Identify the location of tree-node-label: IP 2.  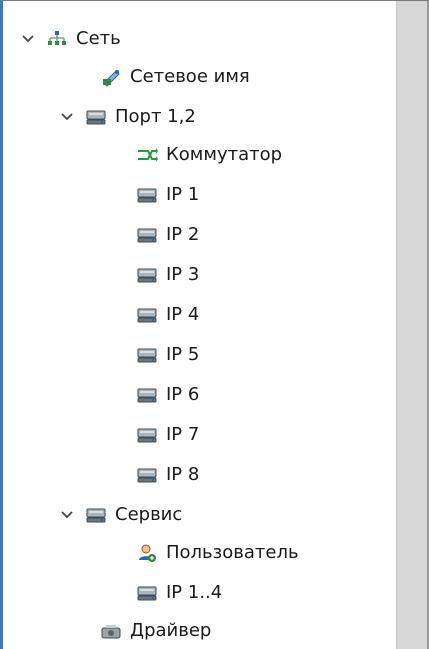
(183, 234).